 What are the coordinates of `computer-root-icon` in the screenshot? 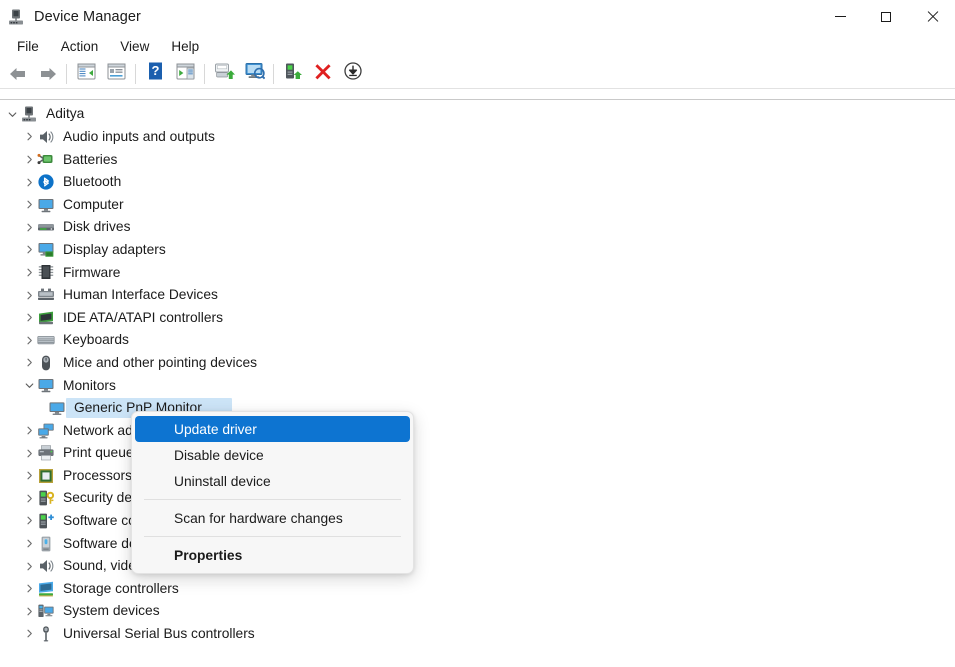 It's located at (29, 114).